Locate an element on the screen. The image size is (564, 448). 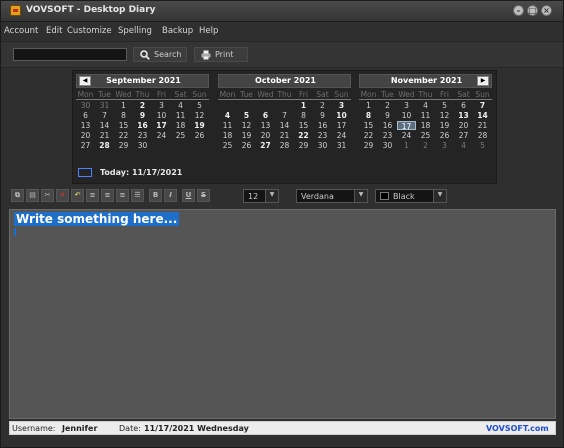
search-button: Search is located at coordinates (160, 54).